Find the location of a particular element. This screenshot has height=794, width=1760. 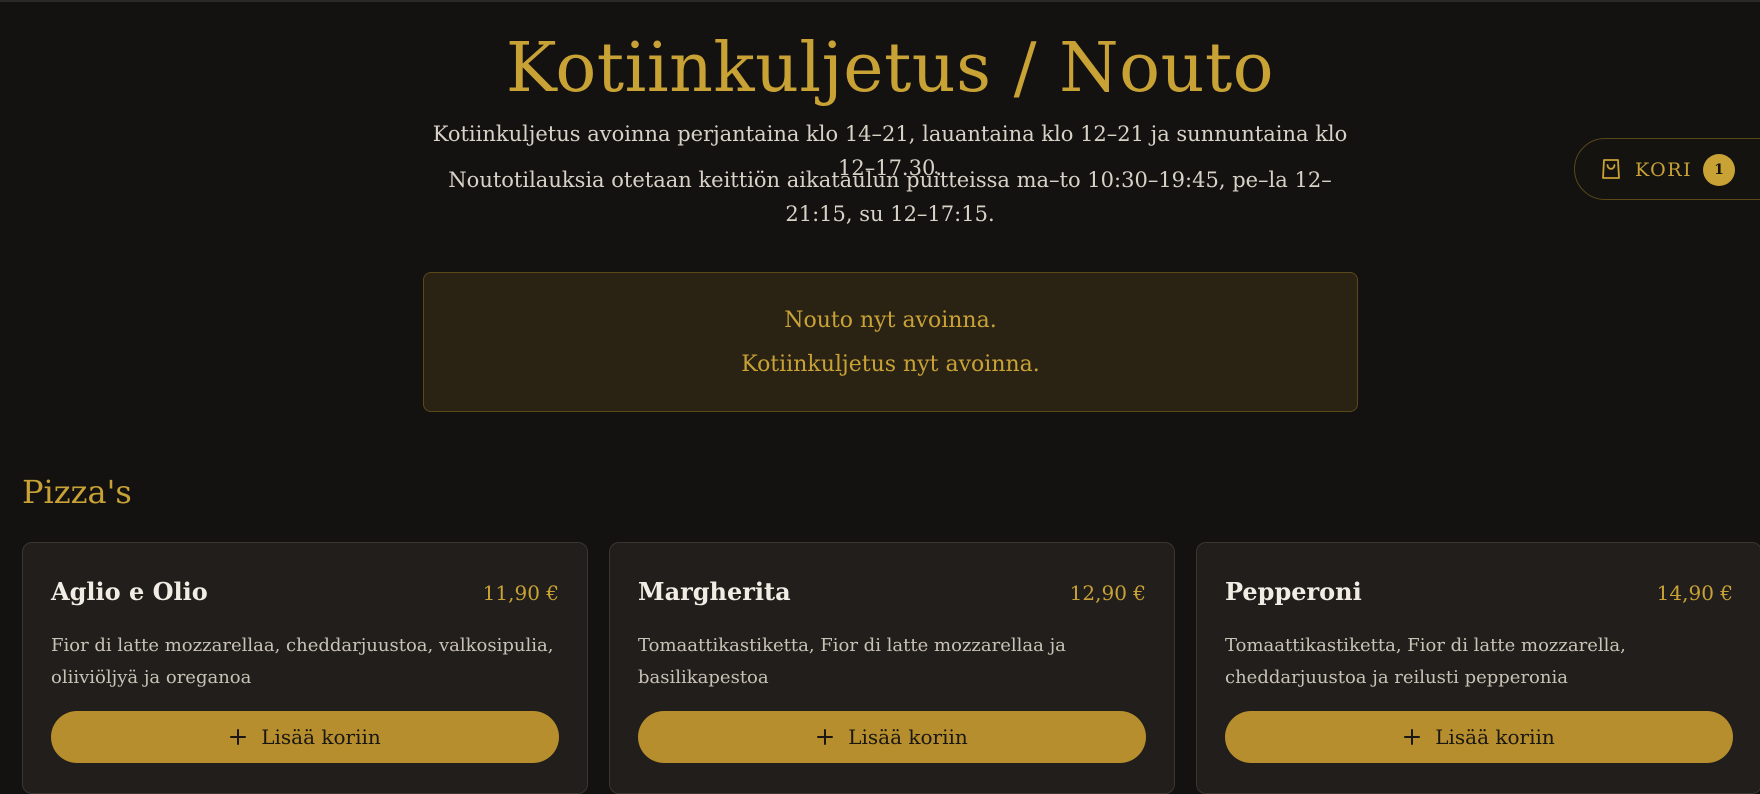

cart-button: KORI 1 is located at coordinates (1667, 169).